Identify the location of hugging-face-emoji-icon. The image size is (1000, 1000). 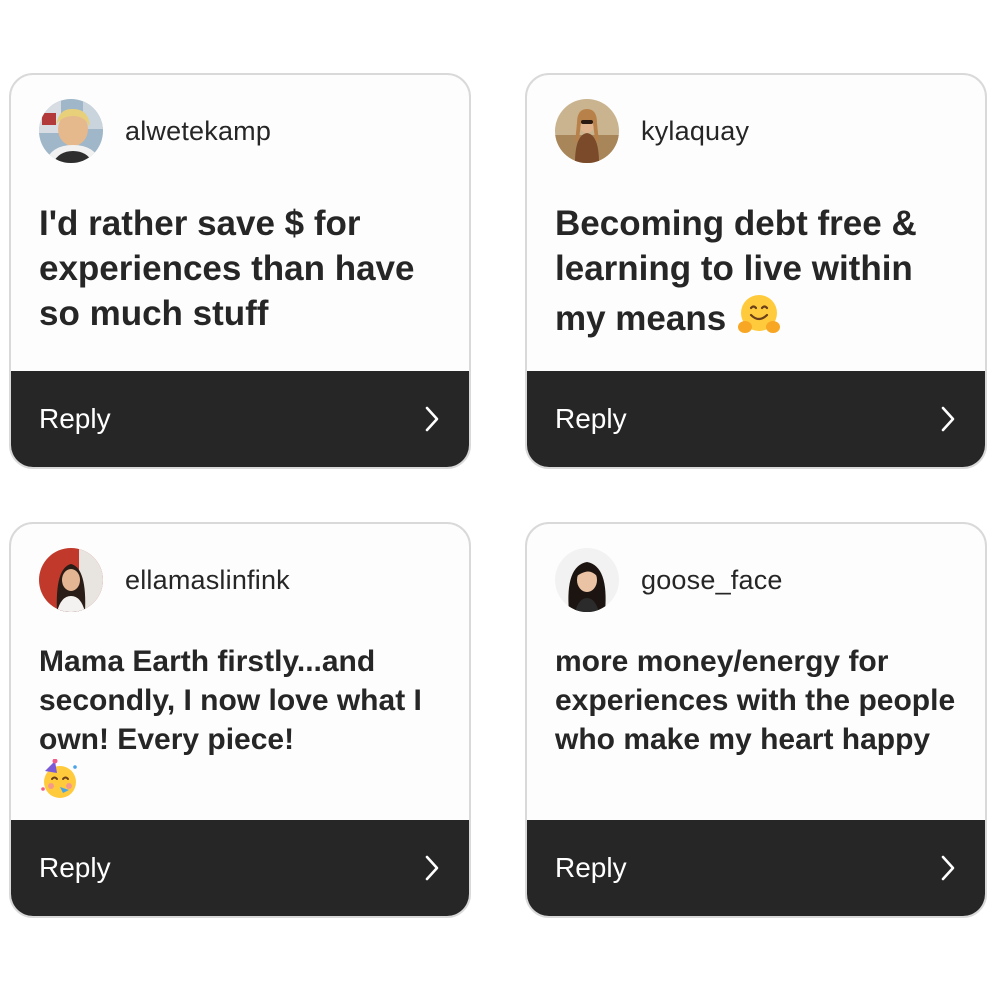
(759, 319).